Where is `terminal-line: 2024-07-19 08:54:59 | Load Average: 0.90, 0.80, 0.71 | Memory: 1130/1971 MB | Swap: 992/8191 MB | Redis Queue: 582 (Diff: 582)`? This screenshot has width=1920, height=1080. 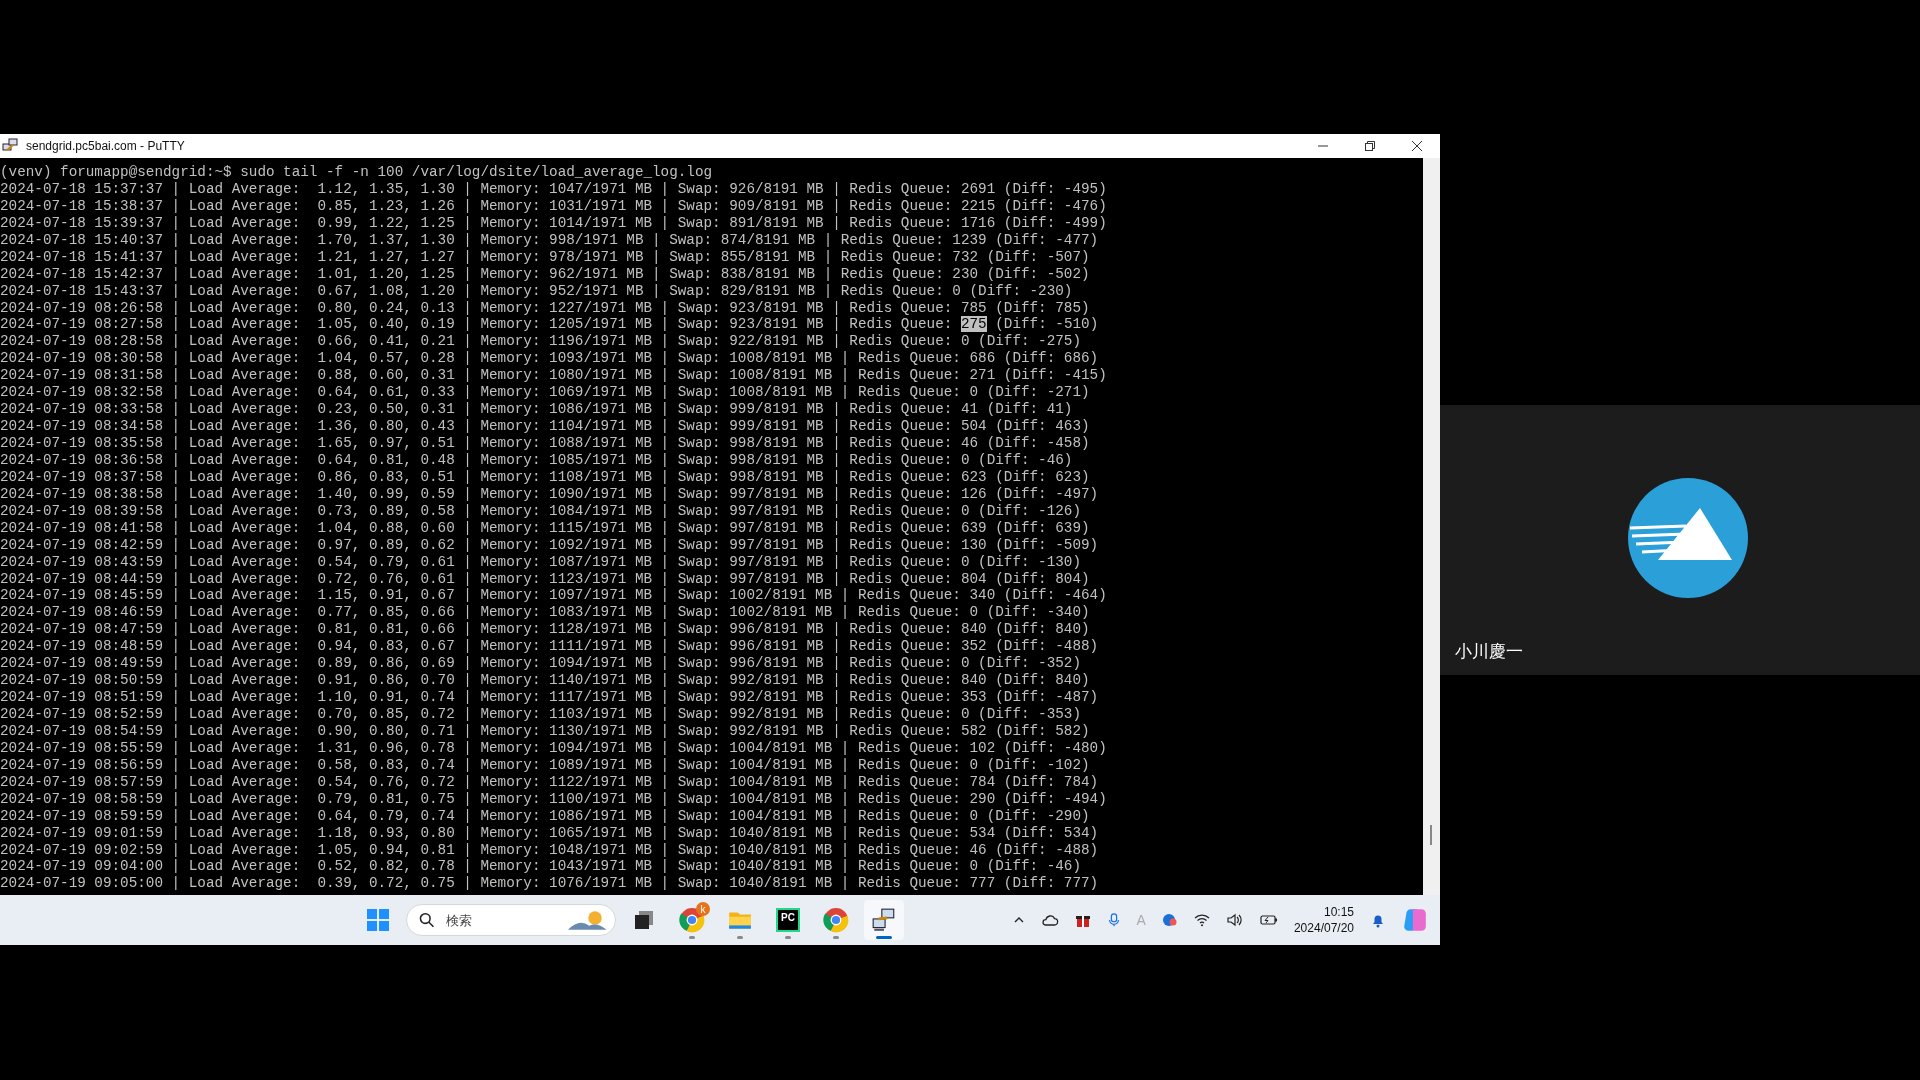 terminal-line: 2024-07-19 08:54:59 | Load Average: 0.90, 0.80, 0.71 | Memory: 1130/1971 MB | Swap: 992/8191 MB | Redis Queue: 582 (Diff: 582) is located at coordinates (545, 731).